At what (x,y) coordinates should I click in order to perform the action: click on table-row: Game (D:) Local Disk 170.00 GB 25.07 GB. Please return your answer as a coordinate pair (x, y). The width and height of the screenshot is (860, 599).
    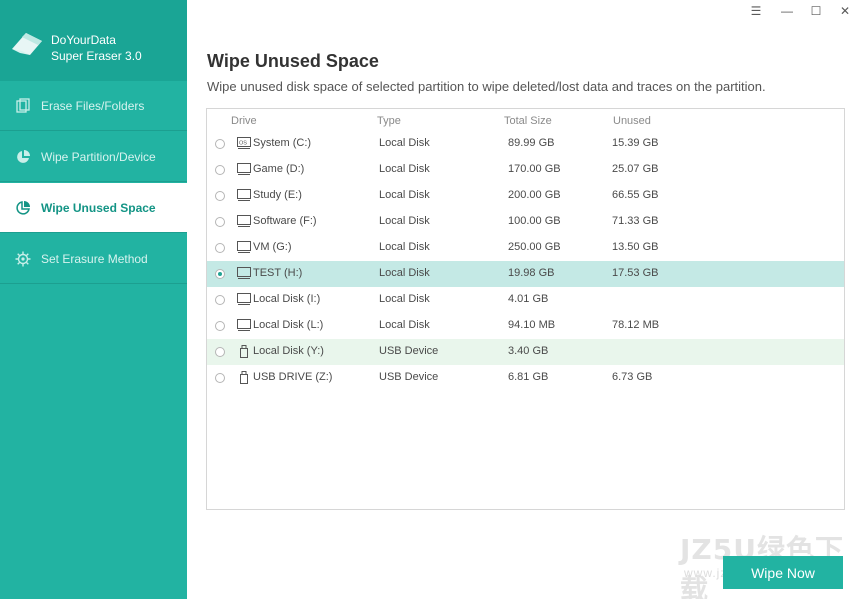
    Looking at the image, I should click on (525, 170).